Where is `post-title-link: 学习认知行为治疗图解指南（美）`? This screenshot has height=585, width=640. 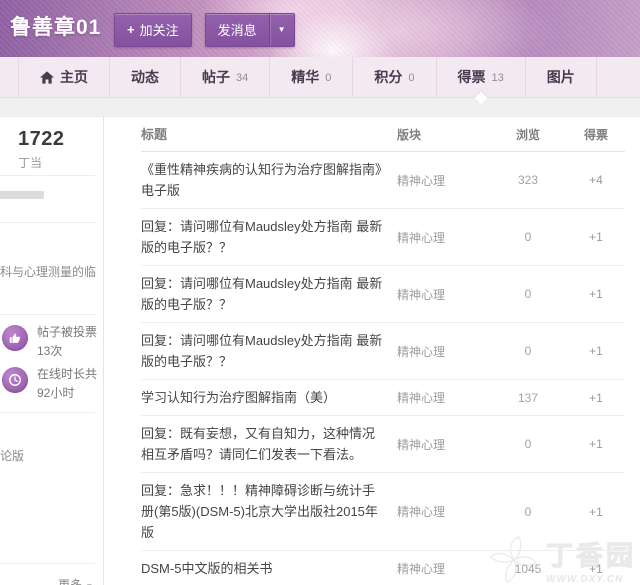
post-title-link: 学习认知行为治疗图解指南（美） is located at coordinates (269, 397).